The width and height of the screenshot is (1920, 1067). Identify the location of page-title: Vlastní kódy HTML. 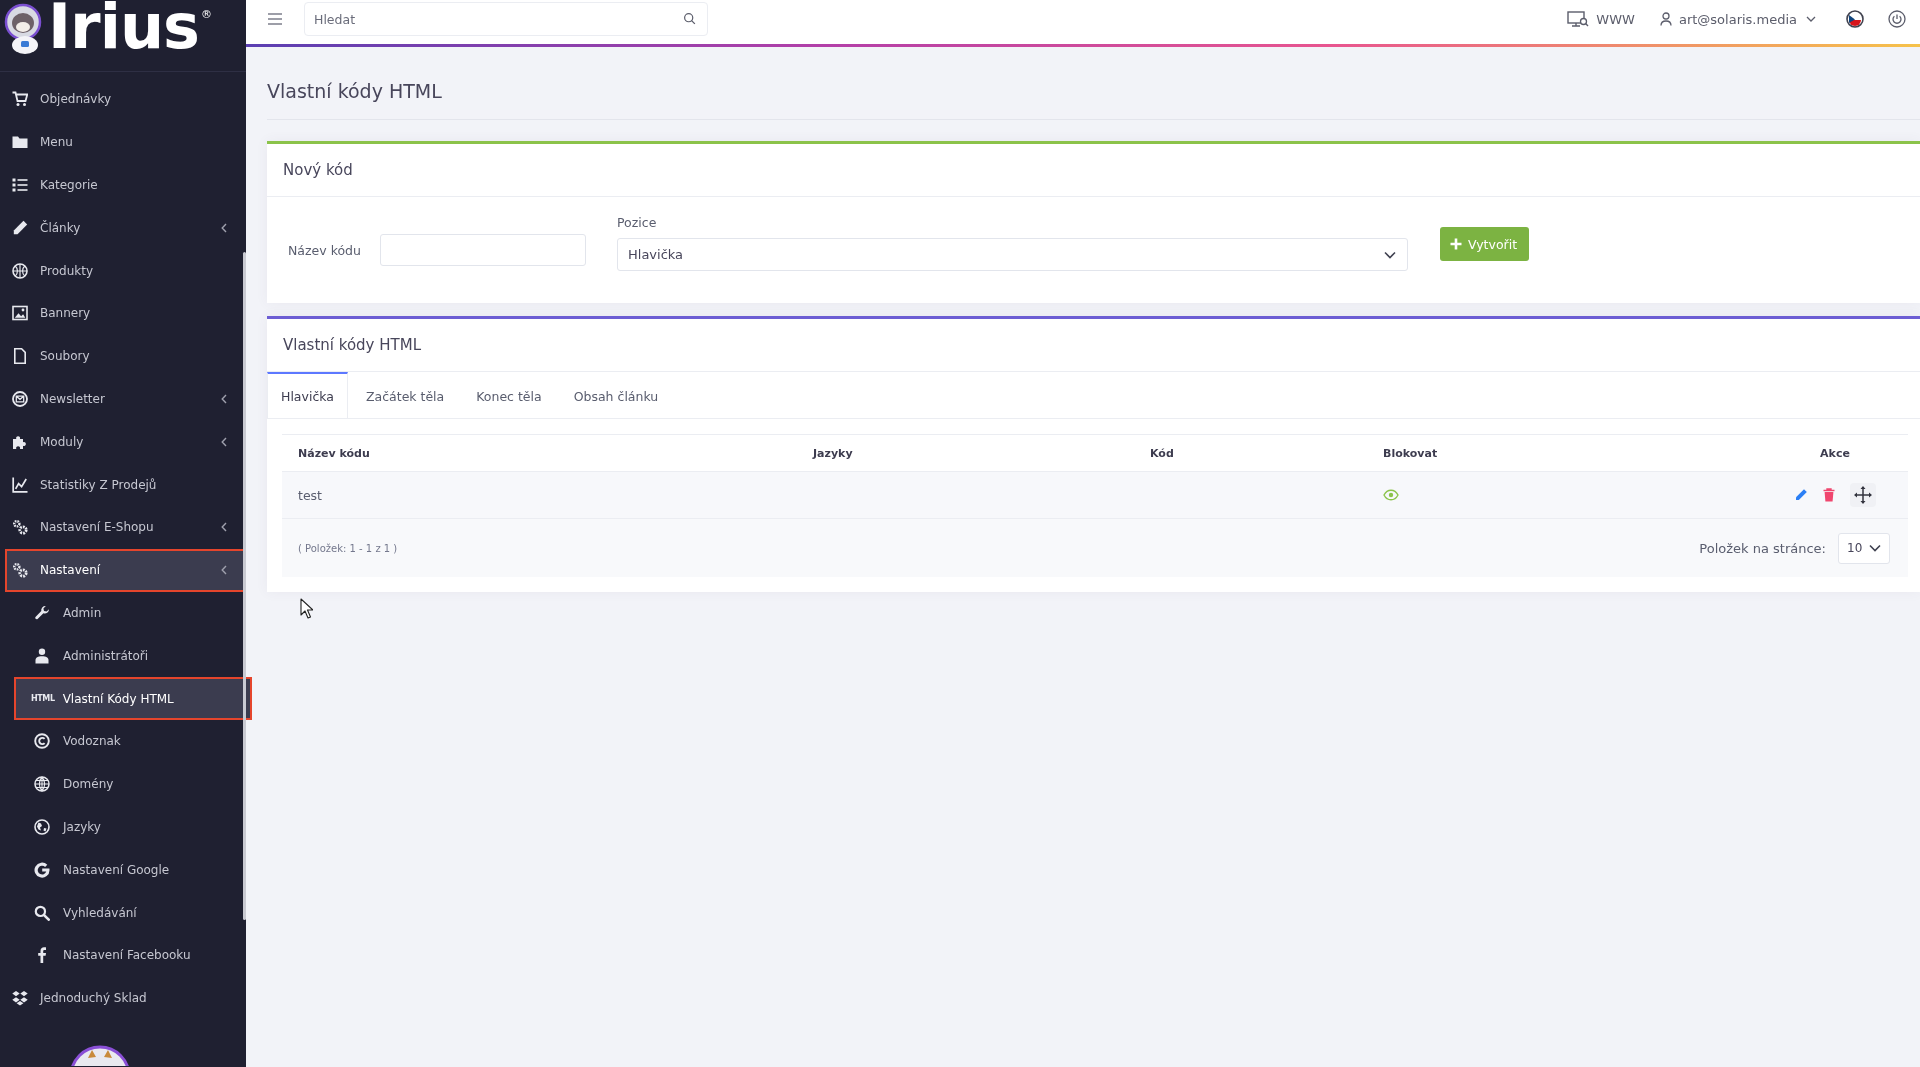
(354, 91).